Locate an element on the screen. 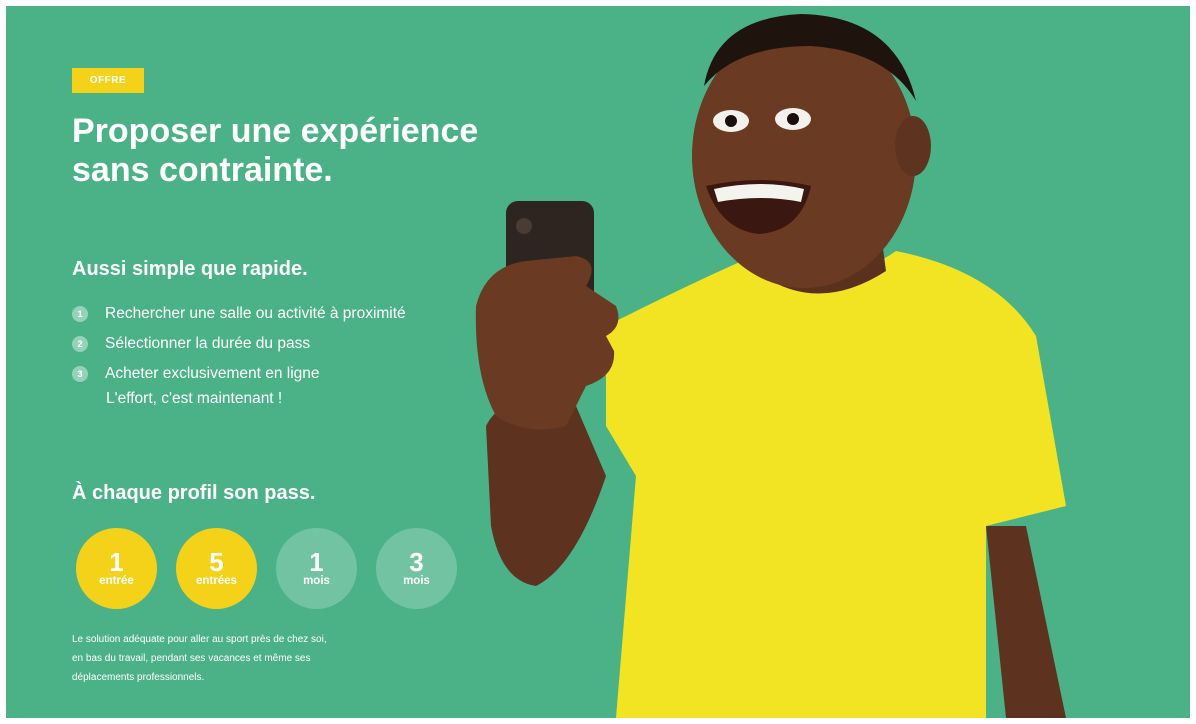  title-line-1: Proposer une expérience is located at coordinates (275, 131).